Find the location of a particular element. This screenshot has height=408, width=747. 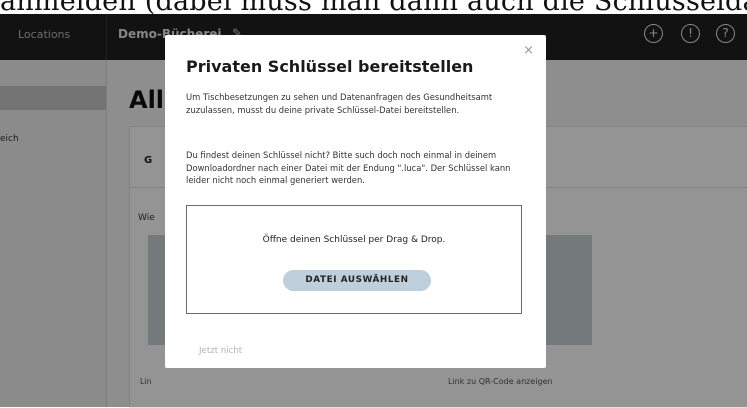

modal-title: Privaten Schlüssel bereitstellen is located at coordinates (330, 66).